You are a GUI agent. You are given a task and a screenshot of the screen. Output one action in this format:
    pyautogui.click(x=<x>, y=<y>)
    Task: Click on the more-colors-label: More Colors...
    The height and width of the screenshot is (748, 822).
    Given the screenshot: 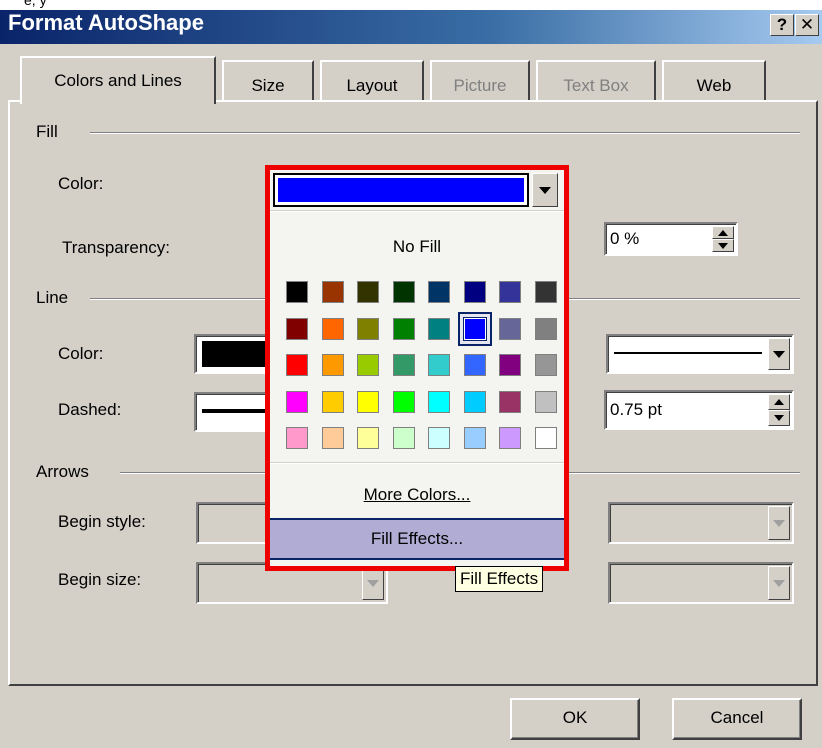 What is the action you would take?
    pyautogui.click(x=417, y=494)
    